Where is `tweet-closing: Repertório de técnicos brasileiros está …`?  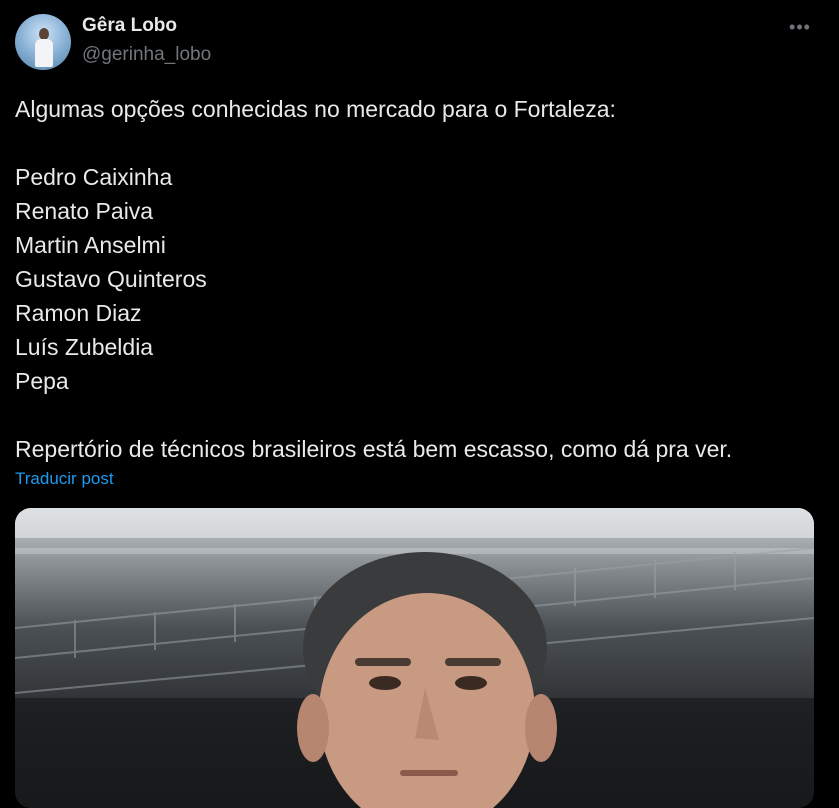
tweet-closing: Repertório de técnicos brasileiros está … is located at coordinates (374, 449).